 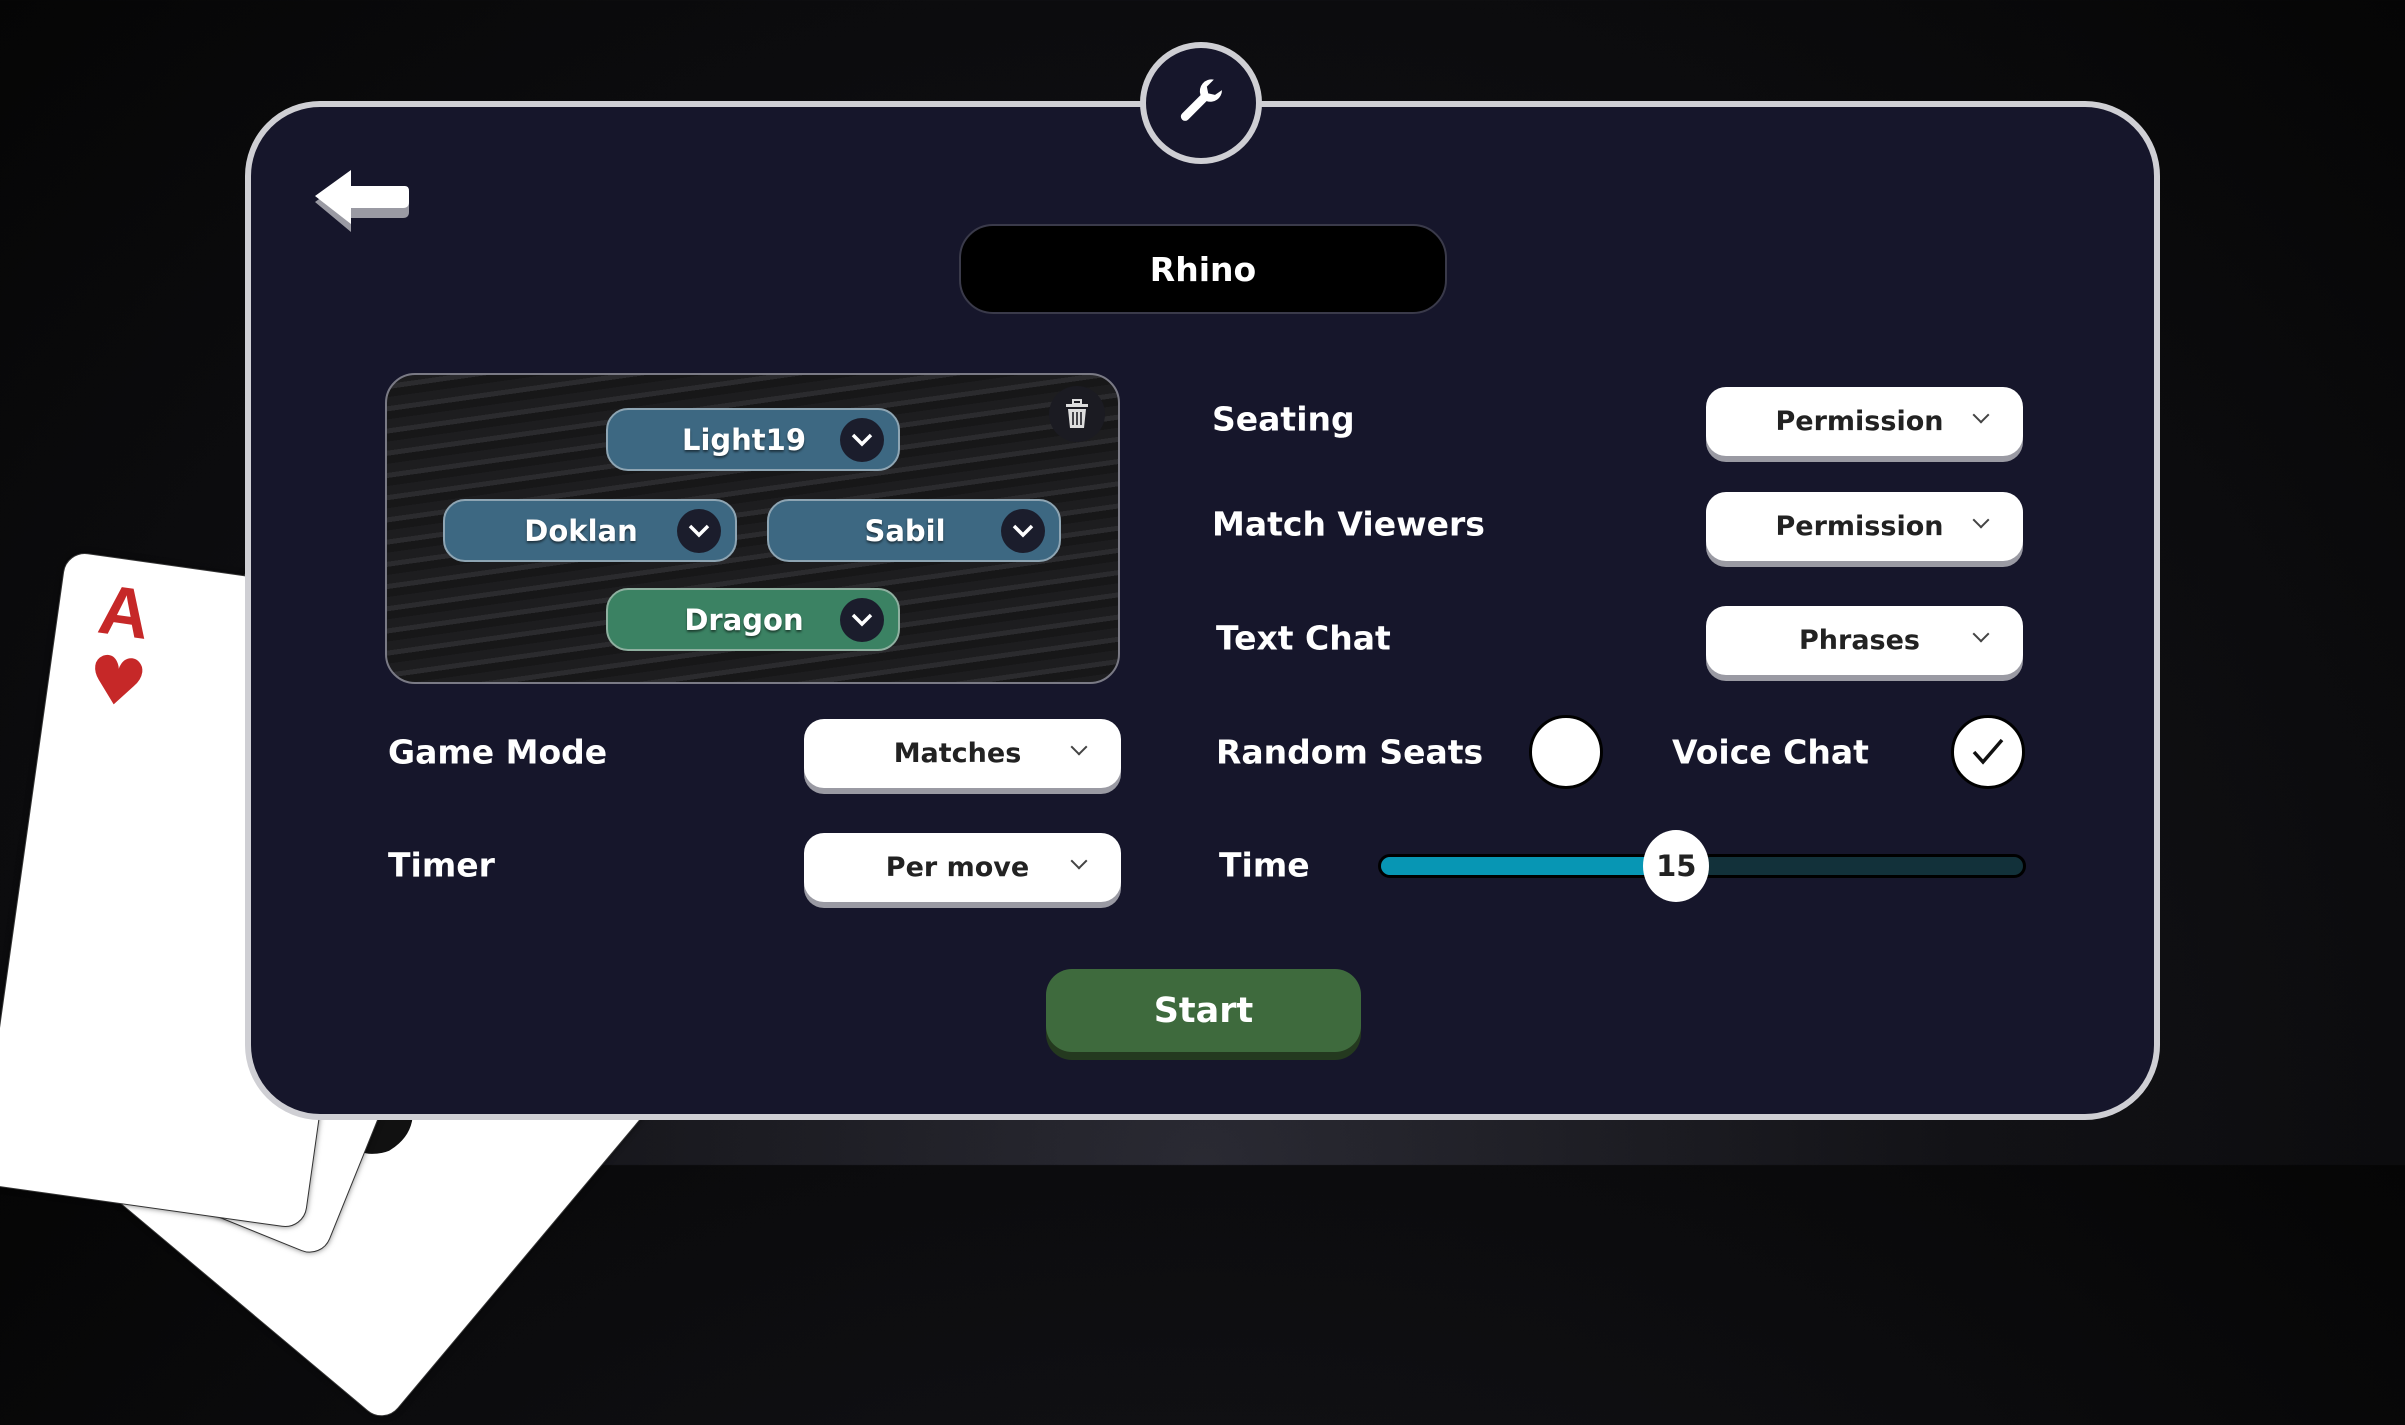 I want to click on seat-right: Sabil, so click(x=914, y=530).